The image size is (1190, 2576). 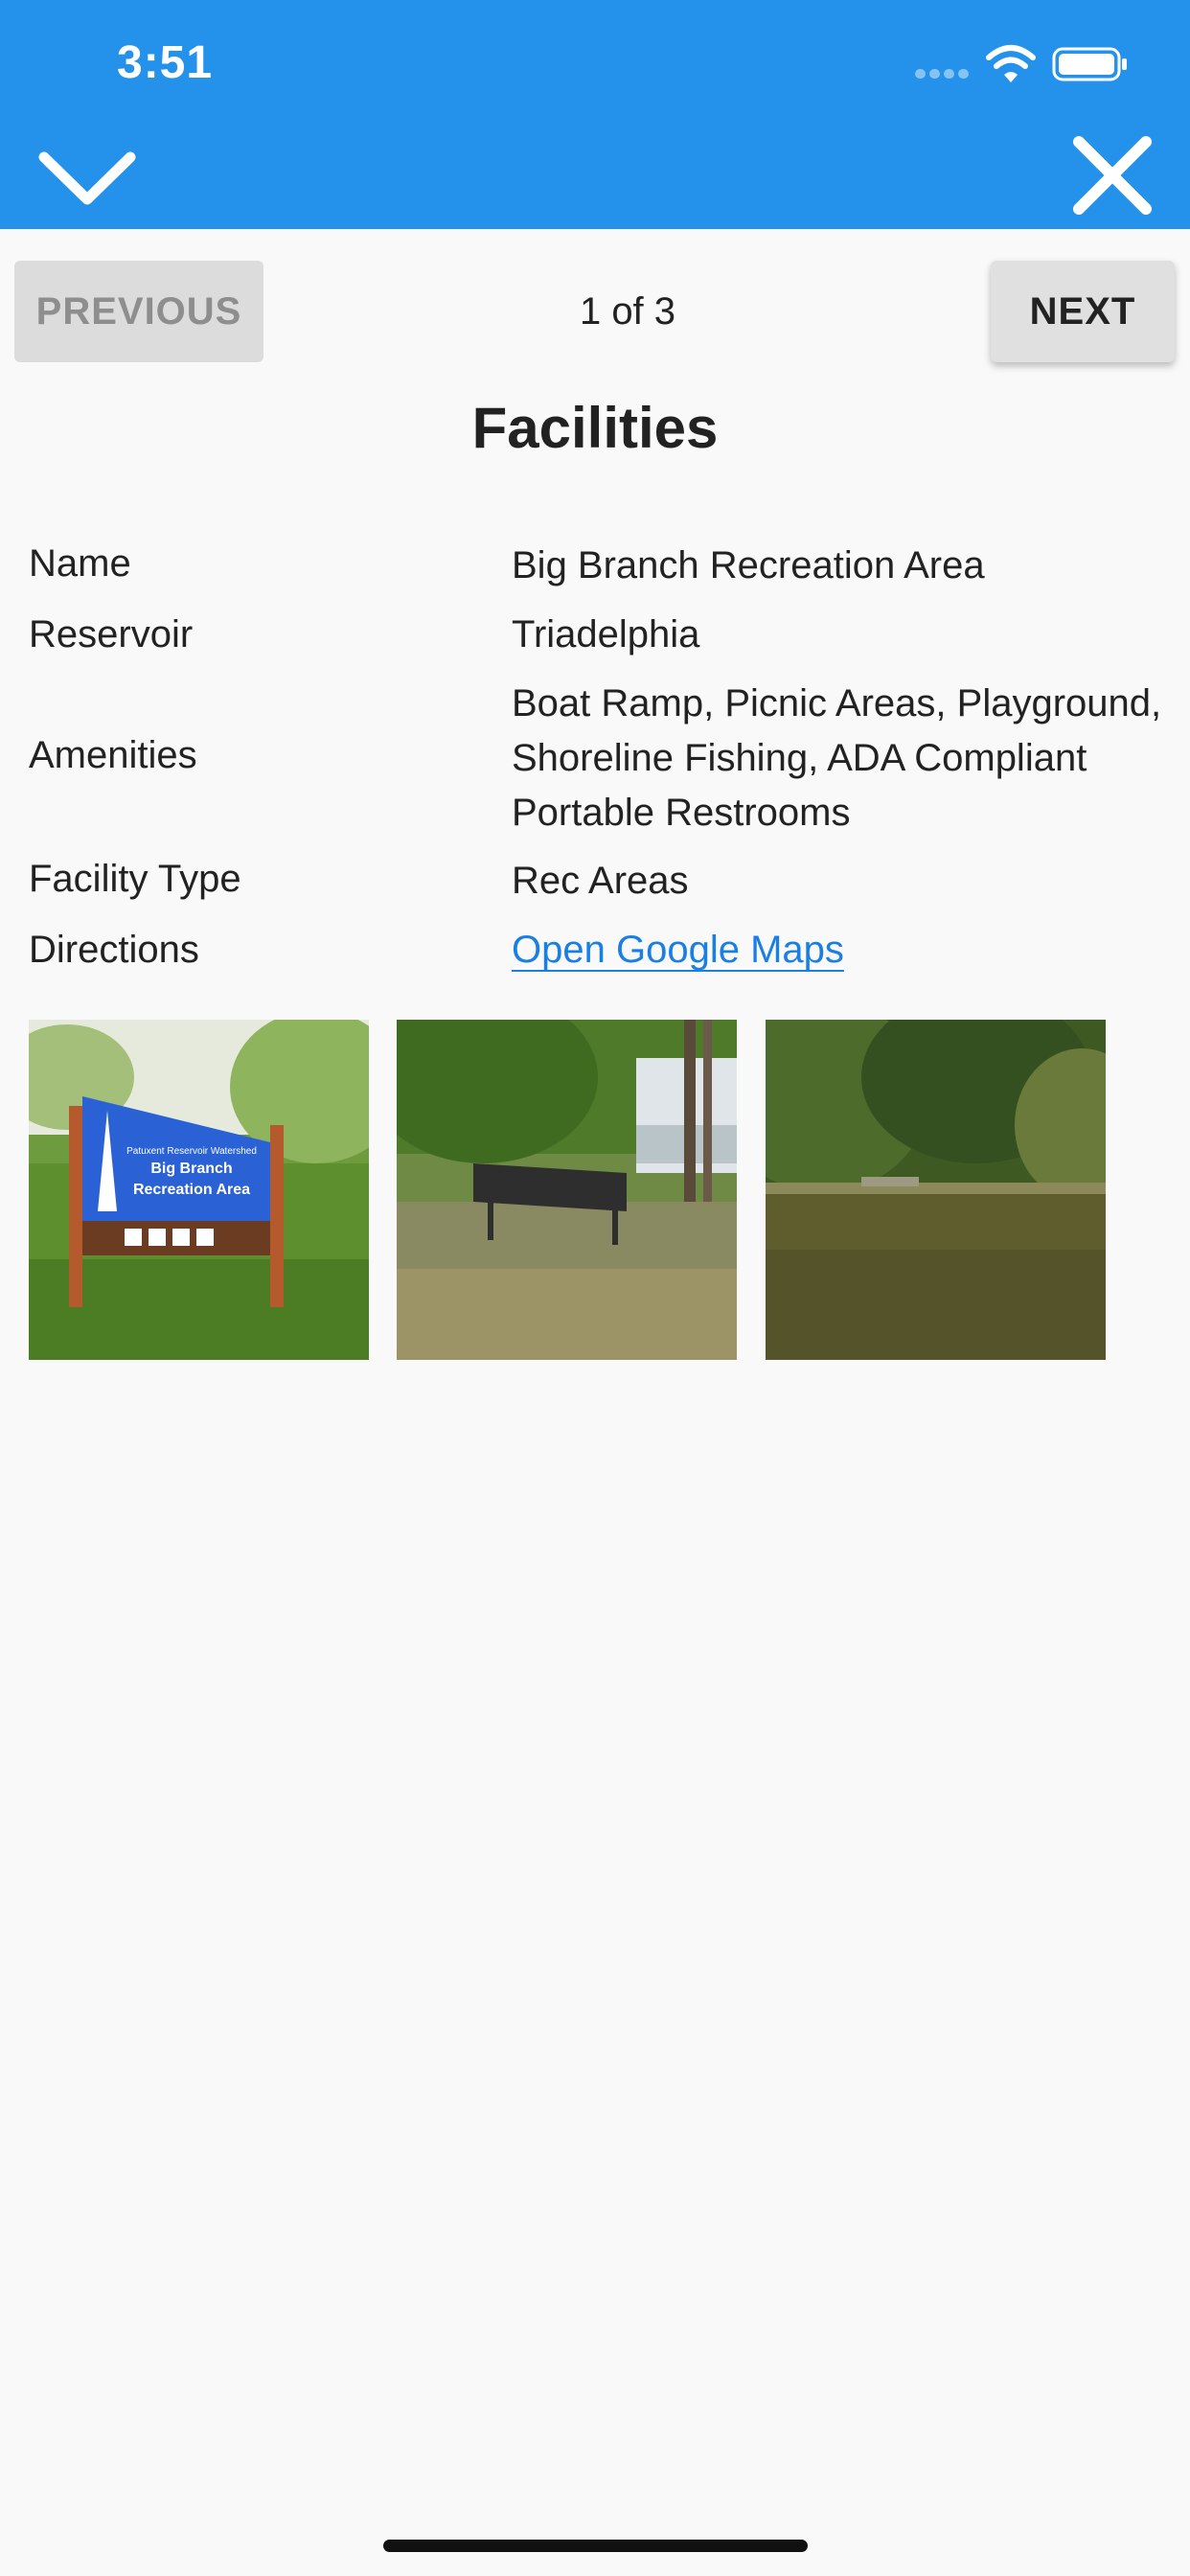 I want to click on detail-label: Directions, so click(x=114, y=950).